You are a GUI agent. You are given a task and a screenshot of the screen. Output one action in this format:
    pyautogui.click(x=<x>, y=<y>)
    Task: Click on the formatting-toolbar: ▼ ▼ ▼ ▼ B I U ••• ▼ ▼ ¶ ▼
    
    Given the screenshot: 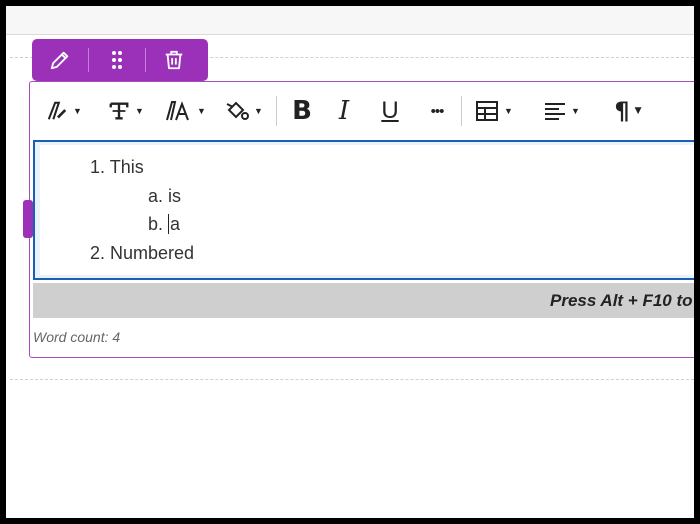 What is the action you would take?
    pyautogui.click(x=362, y=111)
    